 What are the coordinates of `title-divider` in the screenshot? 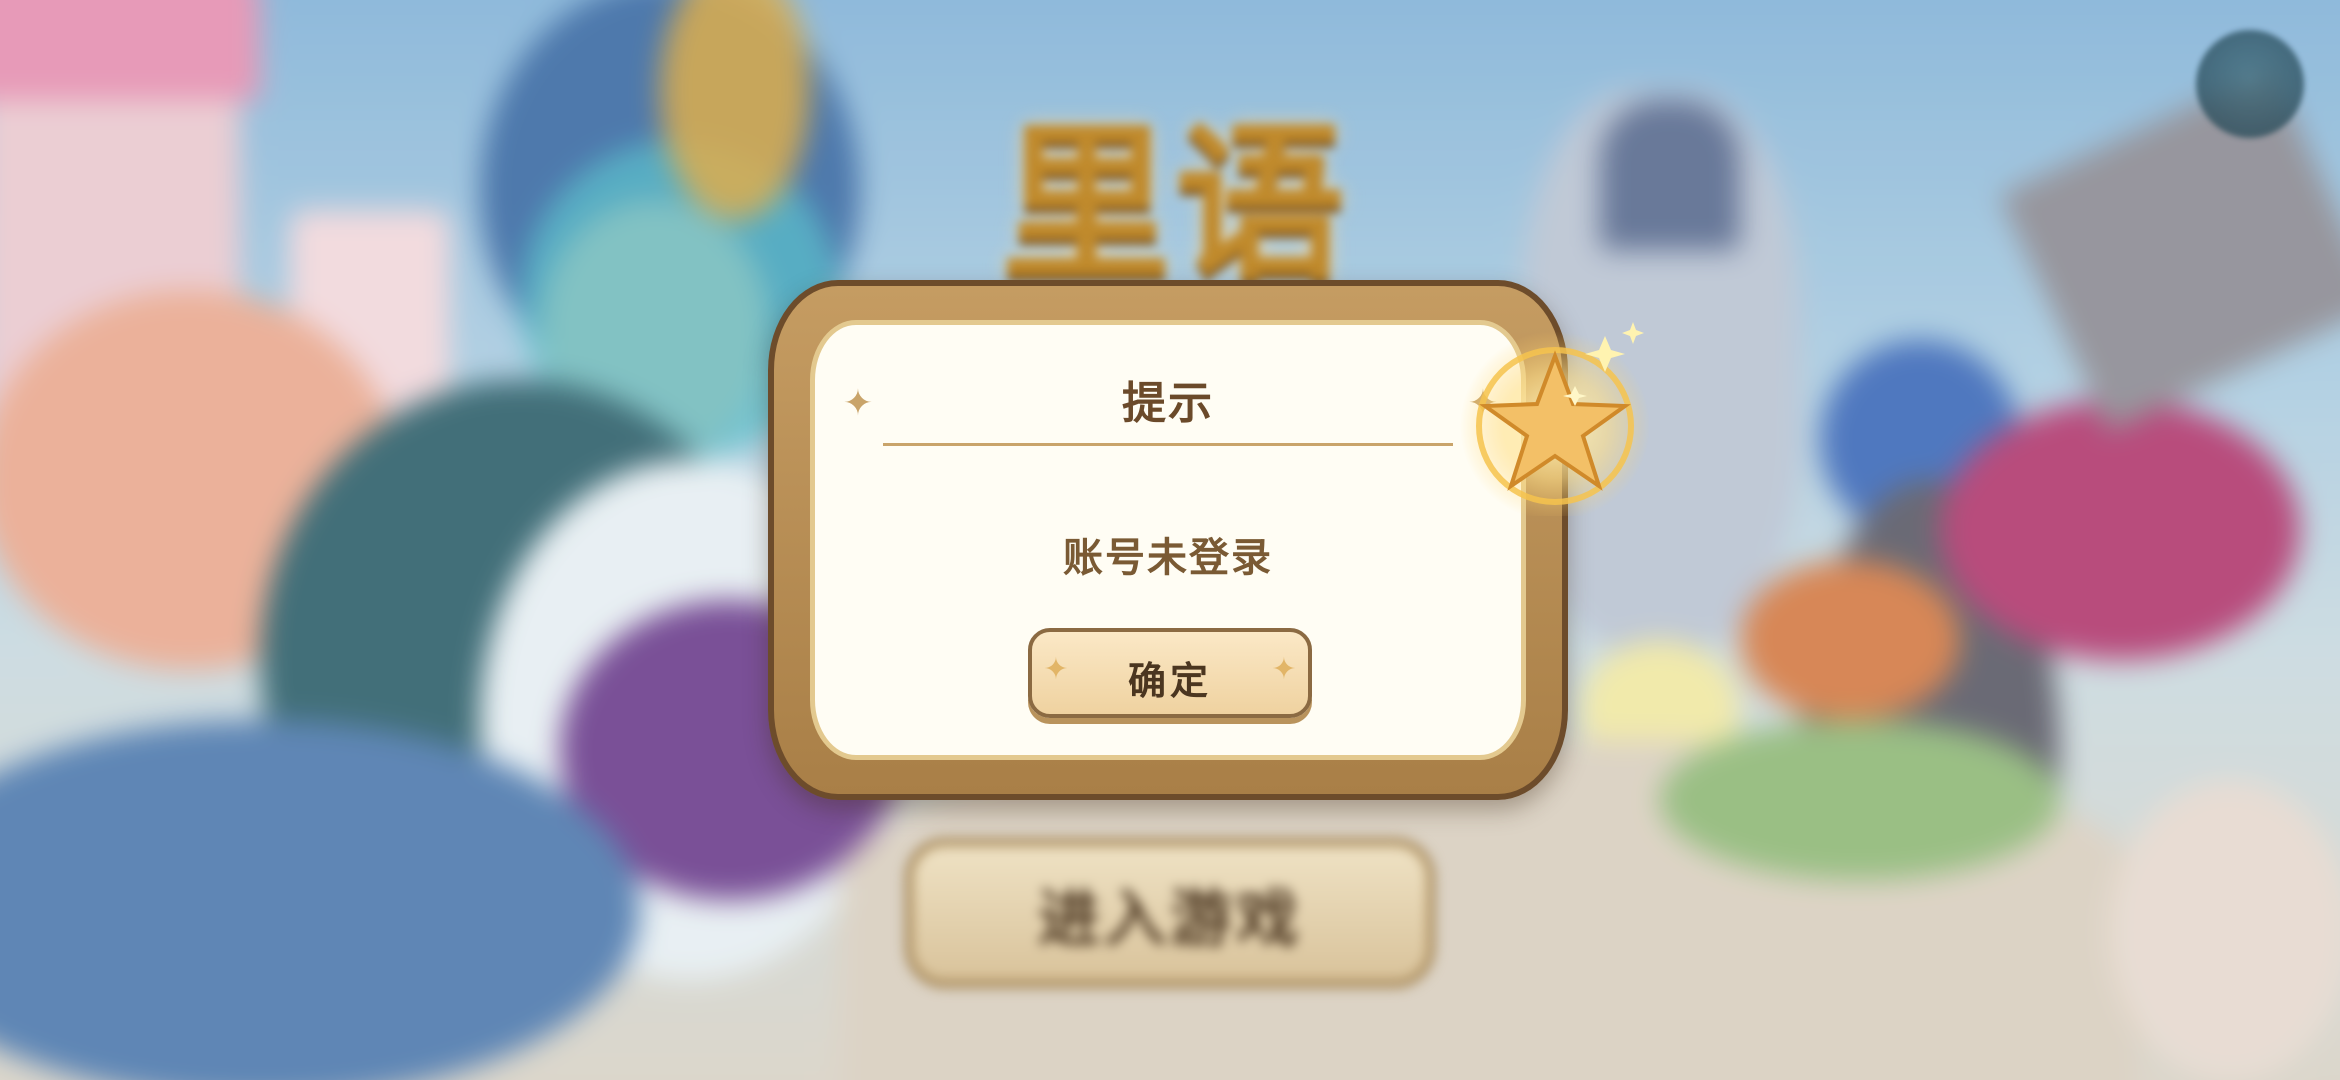 It's located at (1168, 444).